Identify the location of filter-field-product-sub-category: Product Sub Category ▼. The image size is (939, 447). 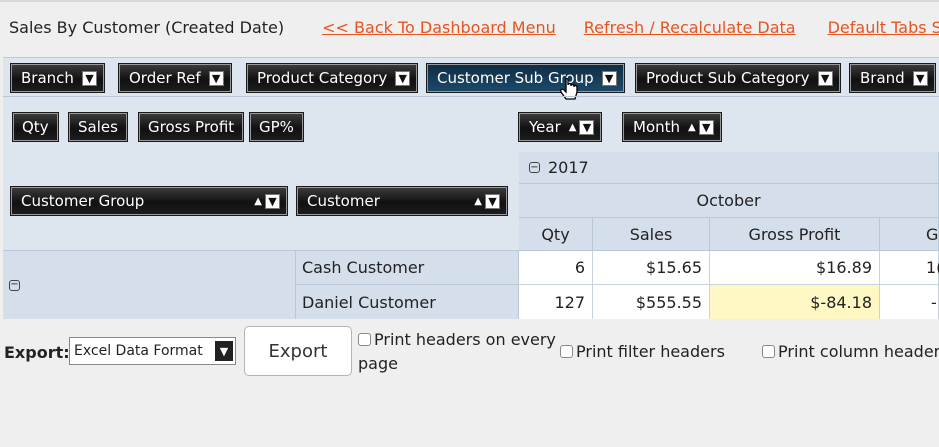
(738, 78).